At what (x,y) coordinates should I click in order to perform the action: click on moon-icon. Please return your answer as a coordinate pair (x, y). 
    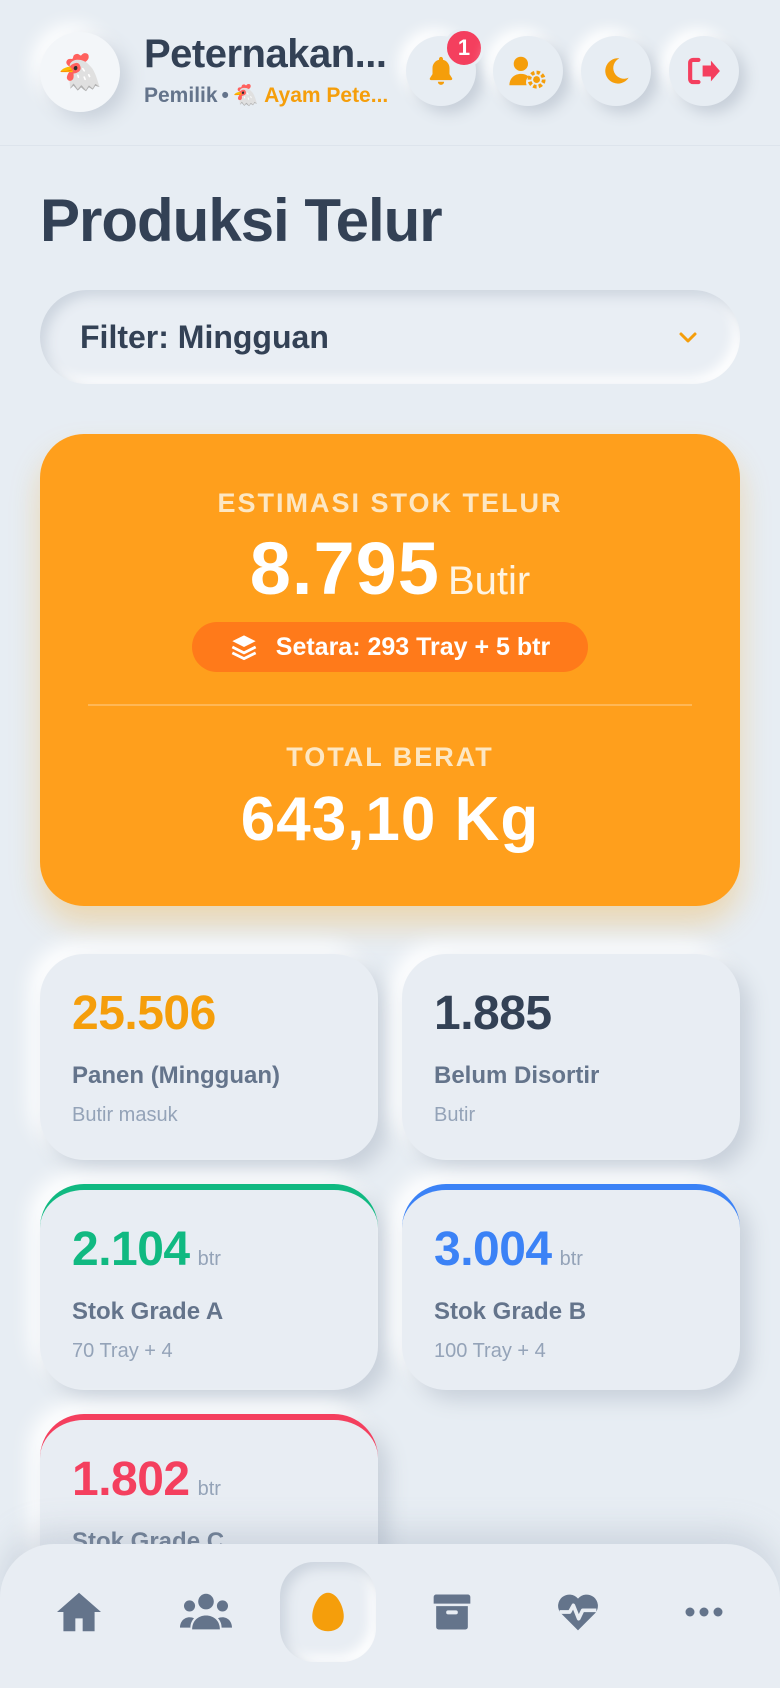
    Looking at the image, I should click on (617, 71).